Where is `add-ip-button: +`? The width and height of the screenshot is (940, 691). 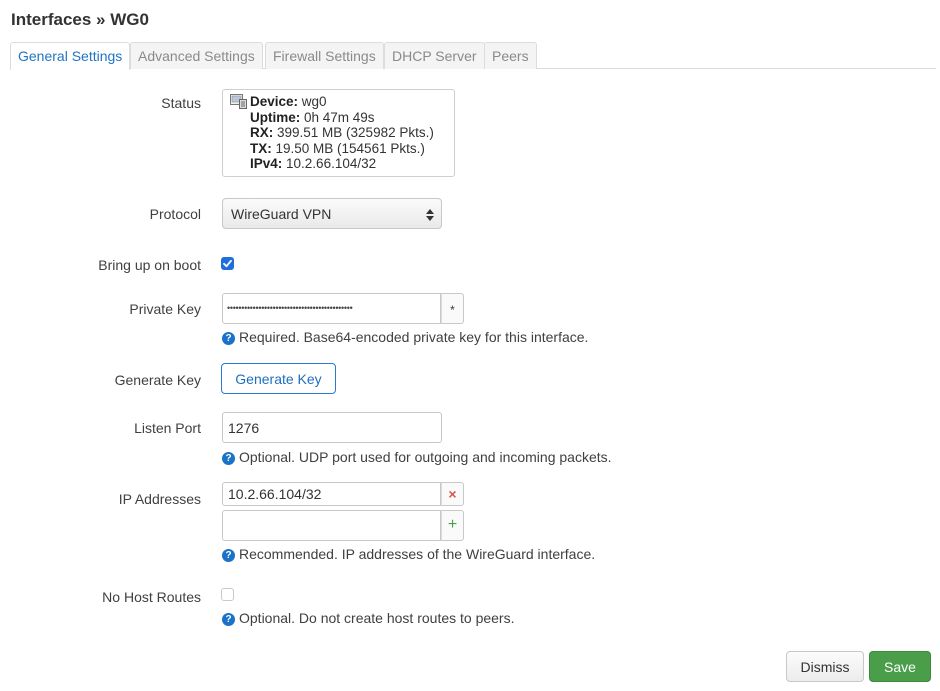
add-ip-button: + is located at coordinates (452, 525).